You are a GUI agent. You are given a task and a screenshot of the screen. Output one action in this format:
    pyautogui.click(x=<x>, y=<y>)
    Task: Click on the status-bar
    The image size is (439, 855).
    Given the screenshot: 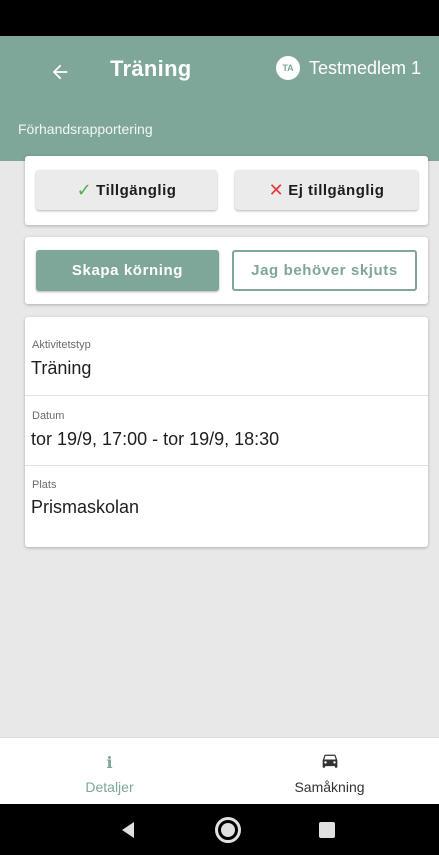 What is the action you would take?
    pyautogui.click(x=219, y=18)
    